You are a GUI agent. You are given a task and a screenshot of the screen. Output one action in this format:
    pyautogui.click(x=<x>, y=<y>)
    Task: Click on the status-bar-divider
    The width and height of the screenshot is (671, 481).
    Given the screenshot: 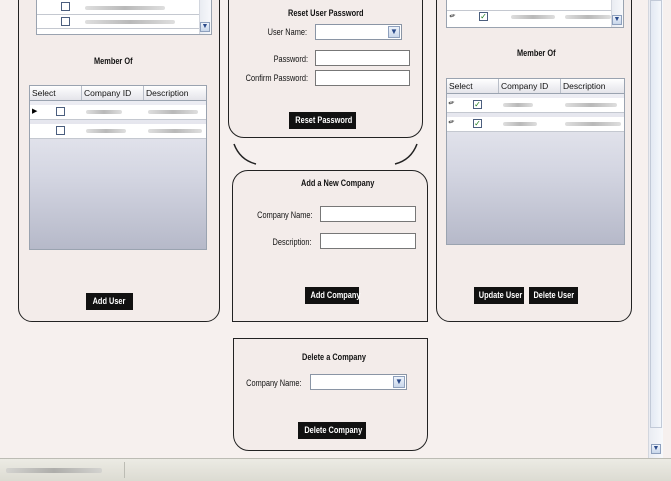 What is the action you would take?
    pyautogui.click(x=124, y=470)
    